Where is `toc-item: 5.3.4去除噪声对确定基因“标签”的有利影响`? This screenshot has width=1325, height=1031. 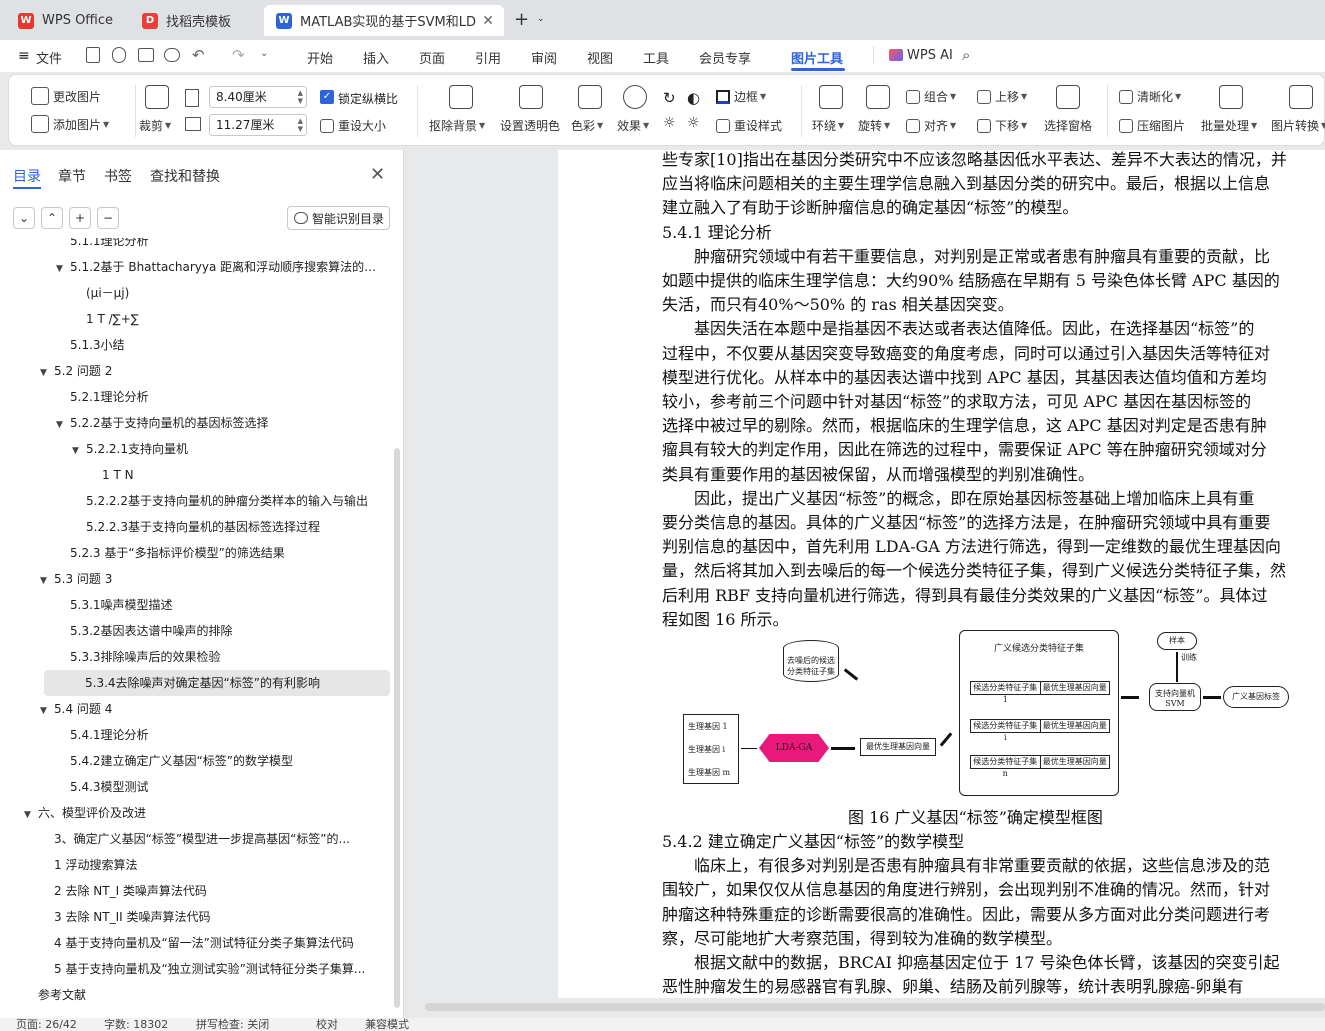 toc-item: 5.3.4去除噪声对确定基因“标签”的有利影响 is located at coordinates (217, 683).